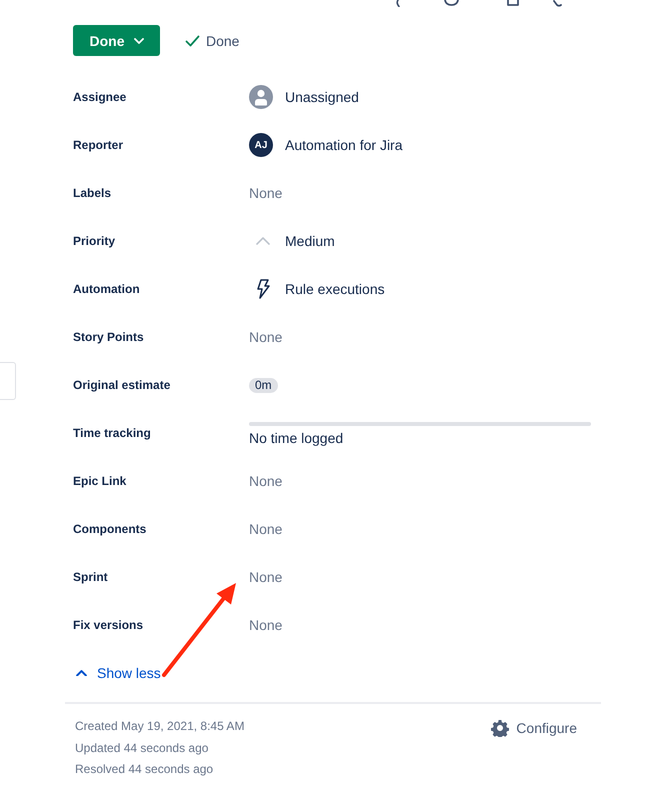  What do you see at coordinates (112, 433) in the screenshot?
I see `field-label: Time tracking` at bounding box center [112, 433].